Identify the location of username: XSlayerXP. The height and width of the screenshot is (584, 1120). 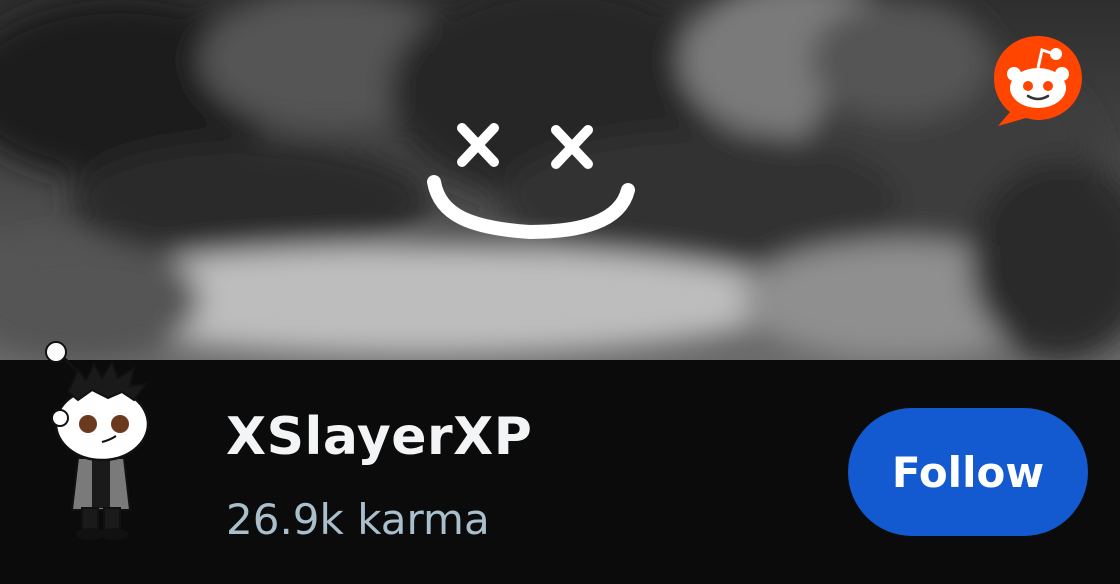
(379, 437).